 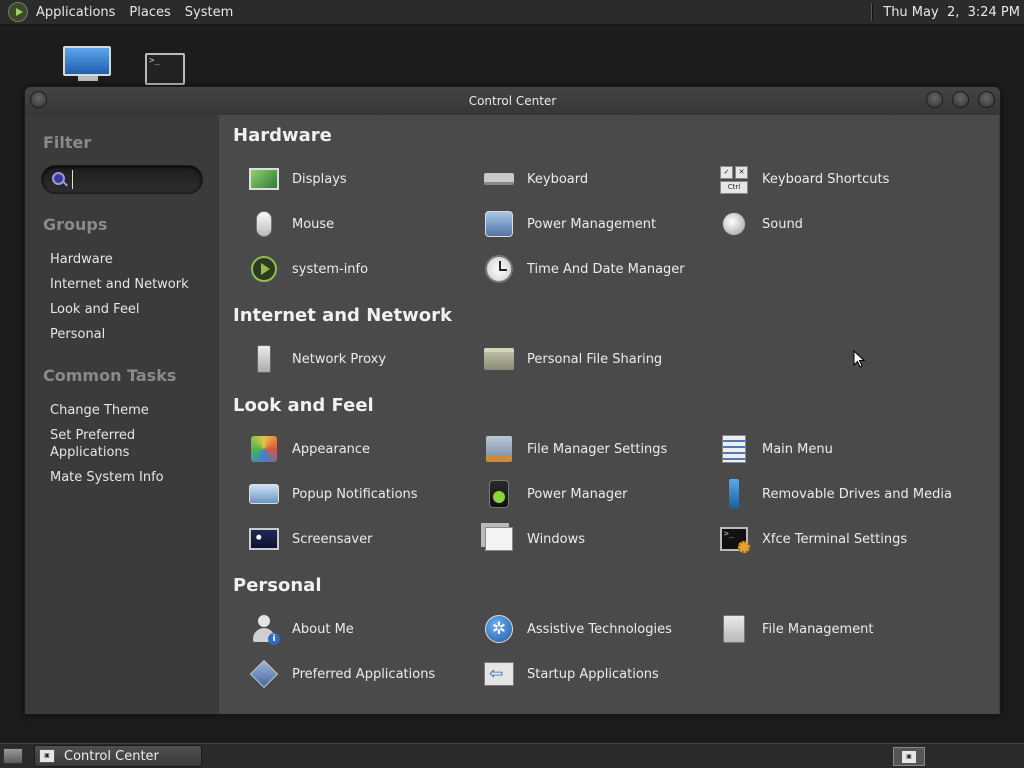 I want to click on gear-icon, so click(x=744, y=547).